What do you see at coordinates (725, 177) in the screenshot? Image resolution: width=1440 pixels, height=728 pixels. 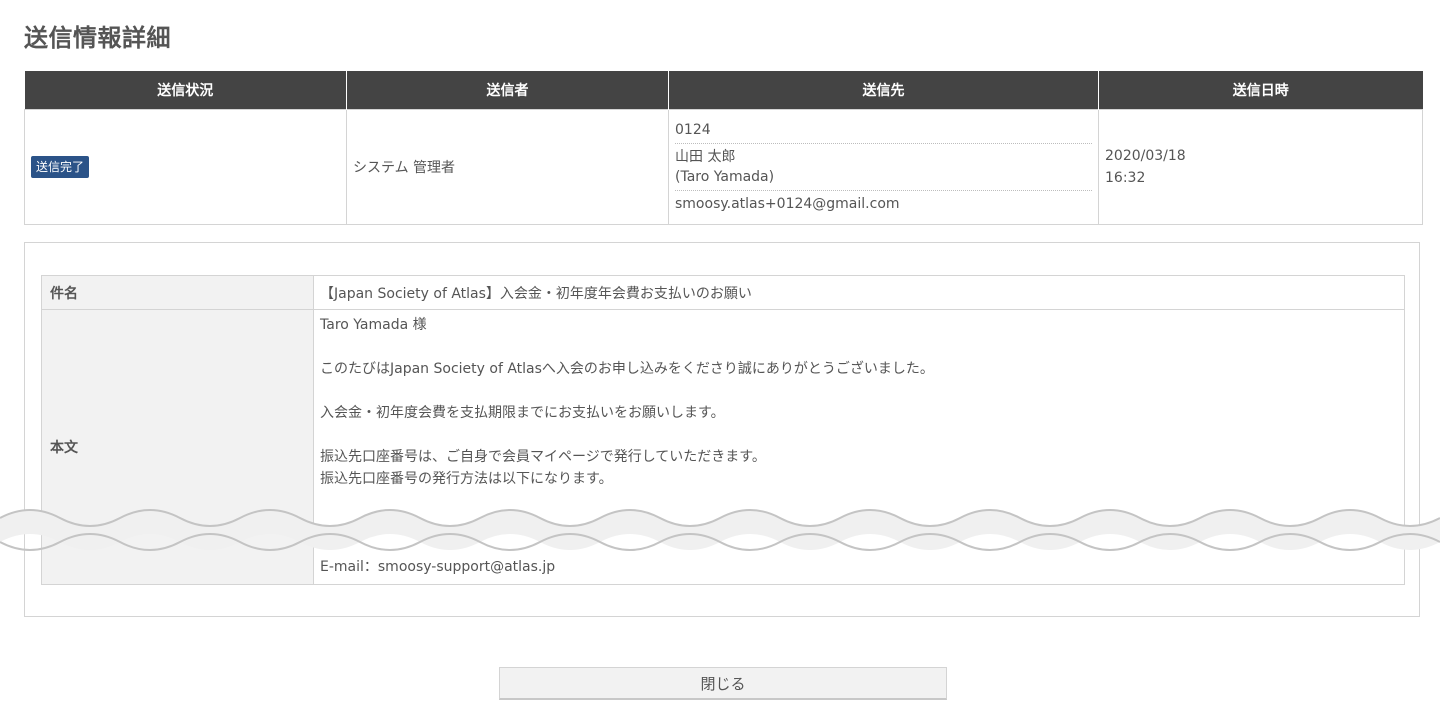 I see `destination-name-en: (Taro Yamada)` at bounding box center [725, 177].